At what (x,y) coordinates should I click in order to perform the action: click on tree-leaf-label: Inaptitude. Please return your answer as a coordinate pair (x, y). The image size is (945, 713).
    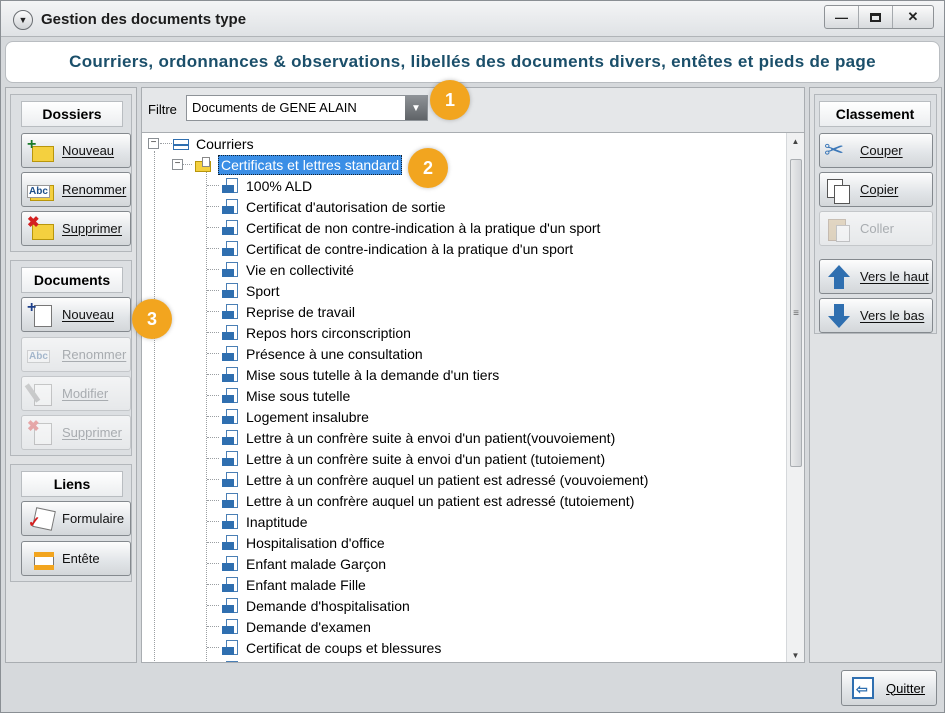
    Looking at the image, I should click on (277, 521).